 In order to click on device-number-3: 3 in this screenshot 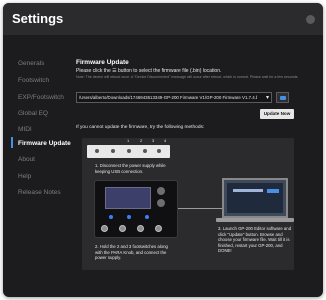, I will do `click(153, 140)`.